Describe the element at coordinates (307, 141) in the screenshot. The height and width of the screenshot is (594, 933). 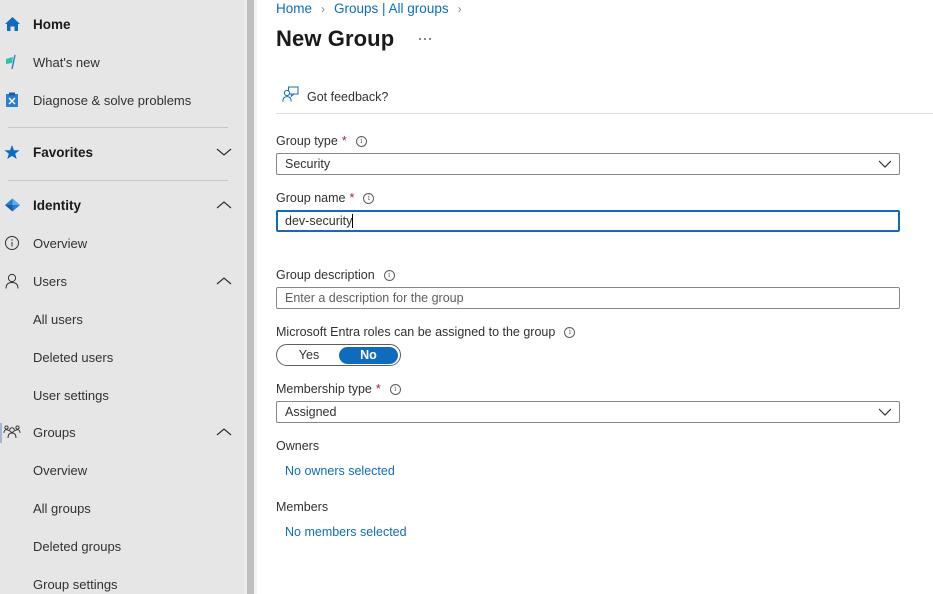
I see `group-type-label-text: Group type` at that location.